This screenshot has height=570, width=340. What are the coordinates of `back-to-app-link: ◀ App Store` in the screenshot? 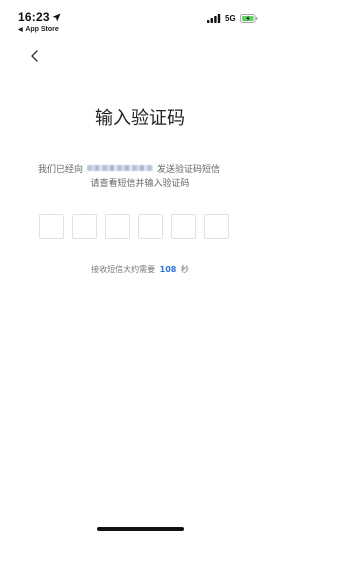 It's located at (38, 29).